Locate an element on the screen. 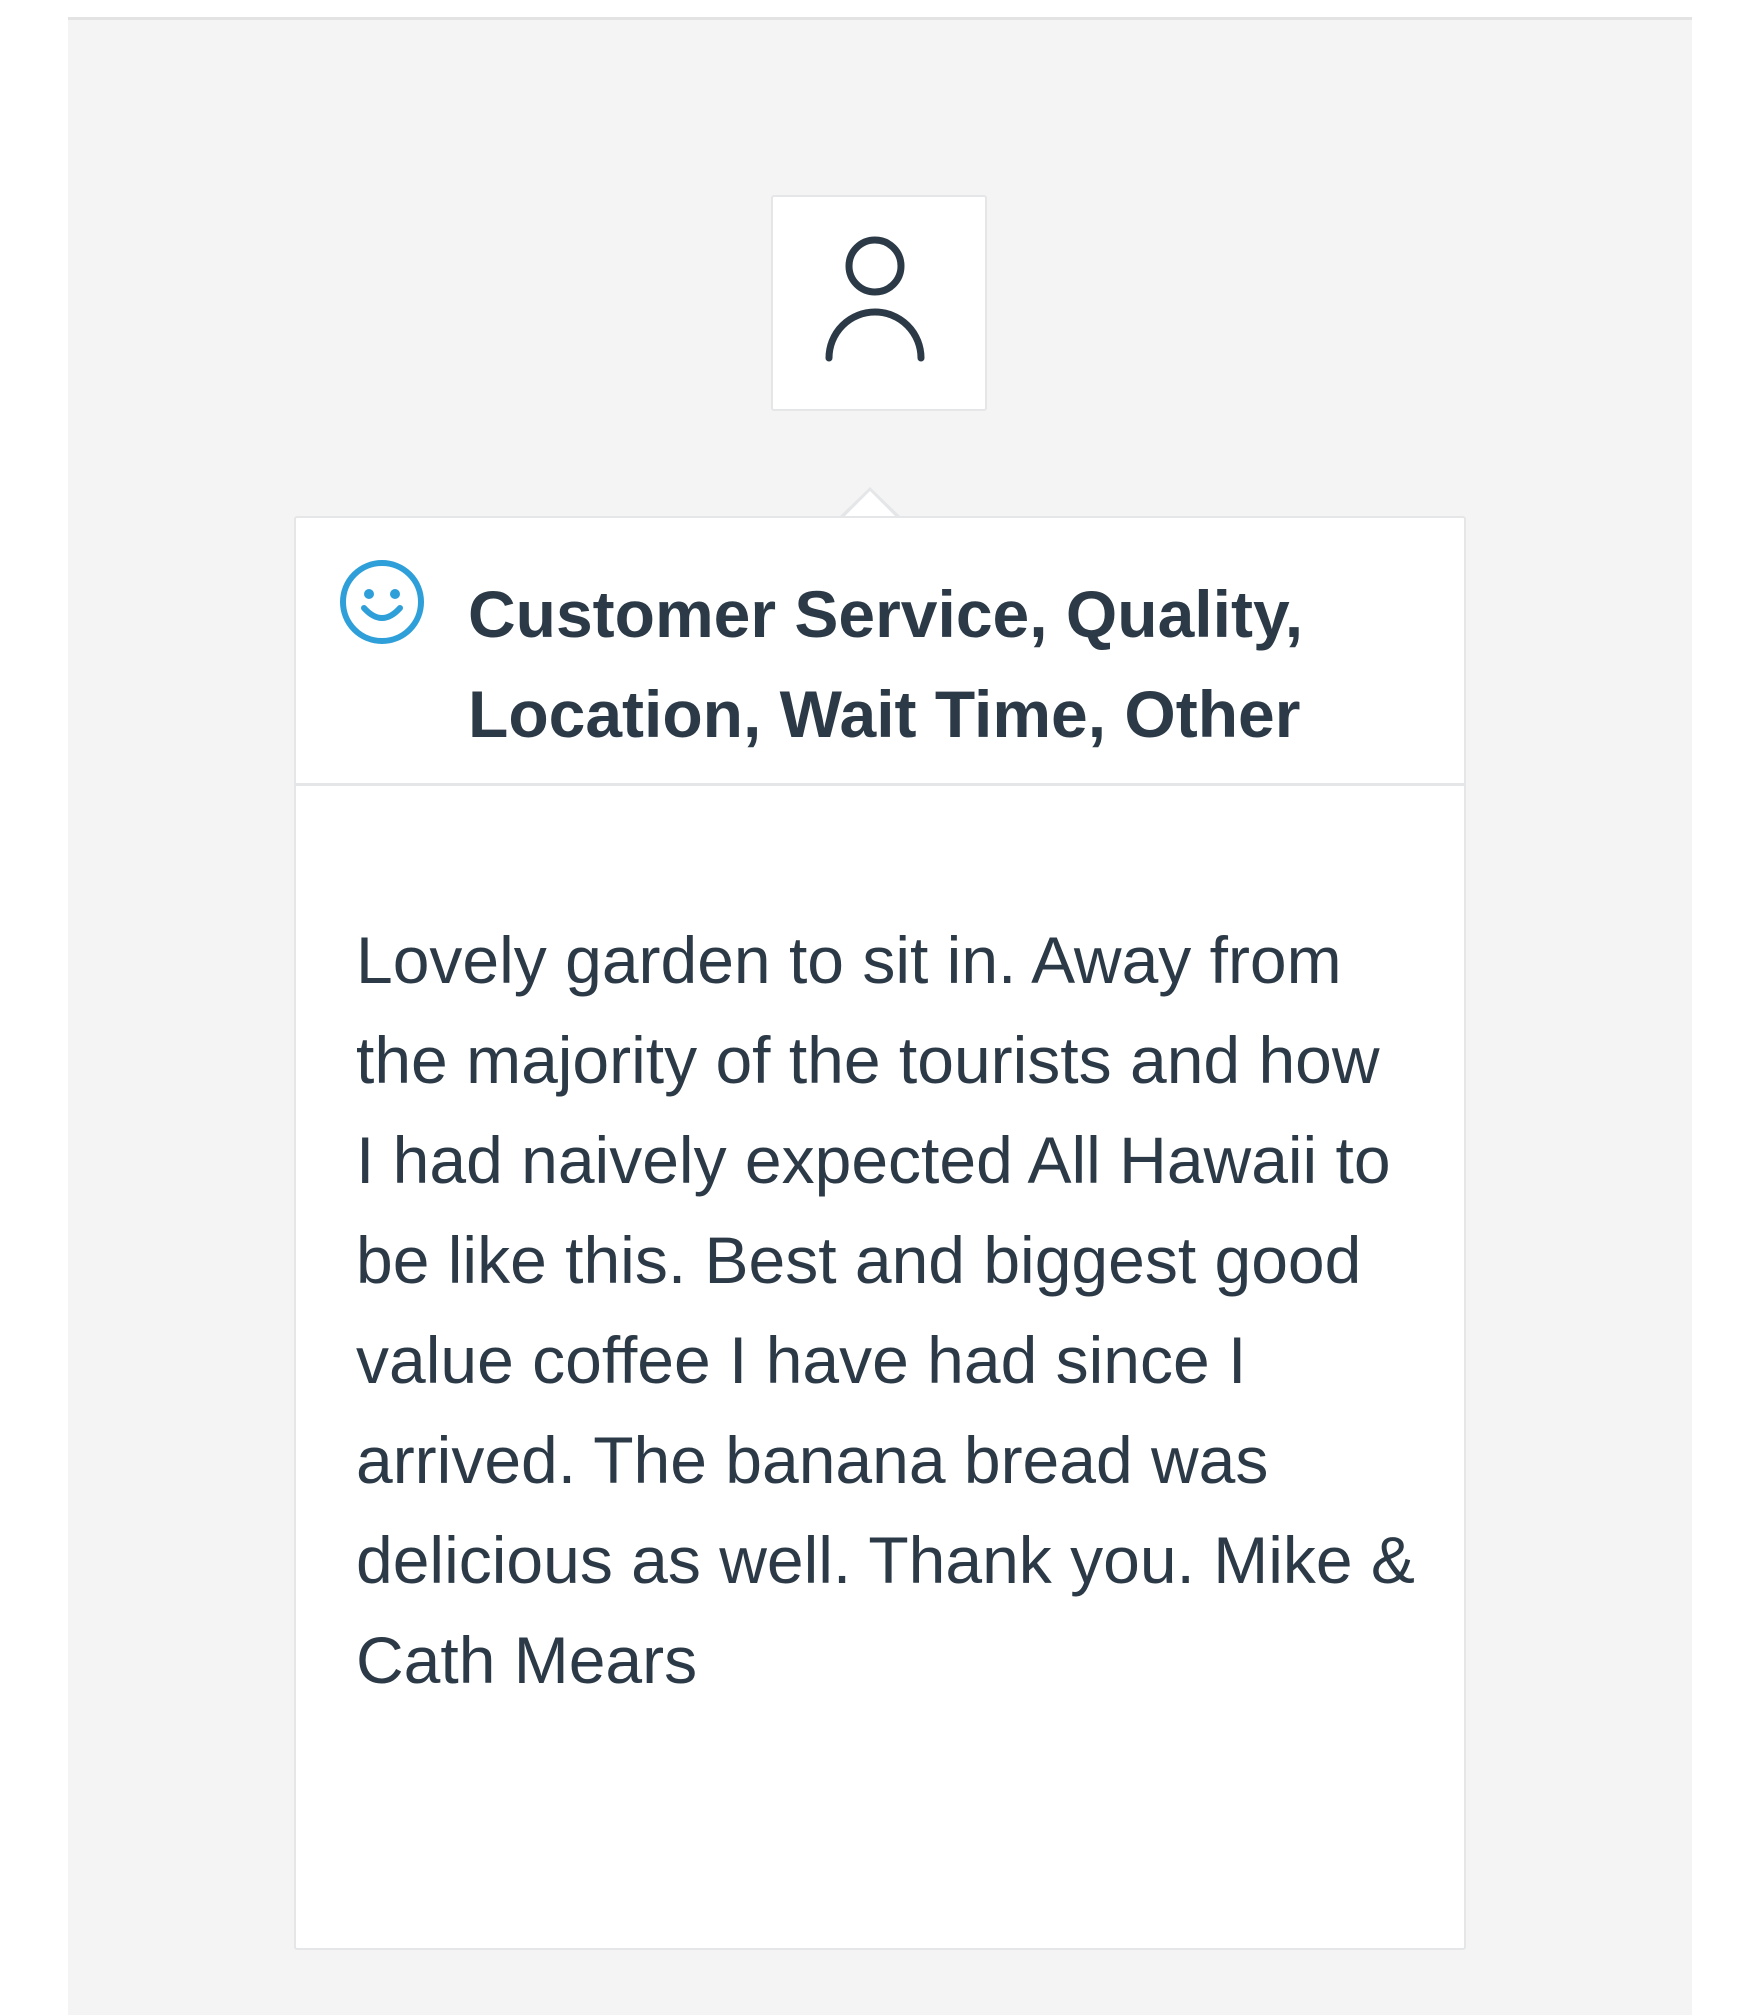  smiley-face-icon is located at coordinates (382, 602).